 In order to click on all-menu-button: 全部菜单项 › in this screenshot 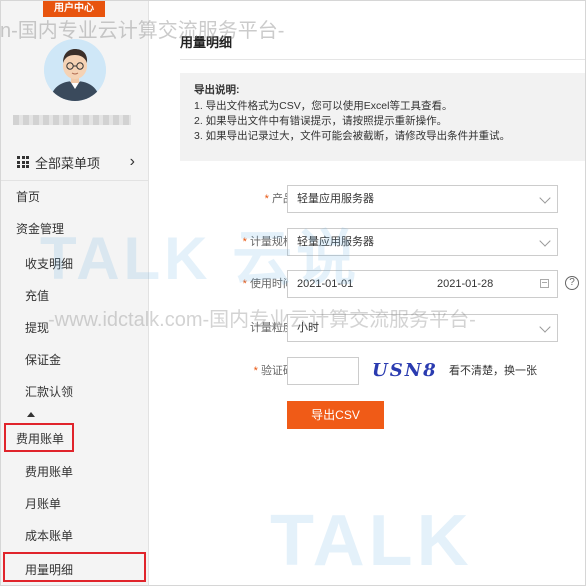, I will do `click(76, 162)`.